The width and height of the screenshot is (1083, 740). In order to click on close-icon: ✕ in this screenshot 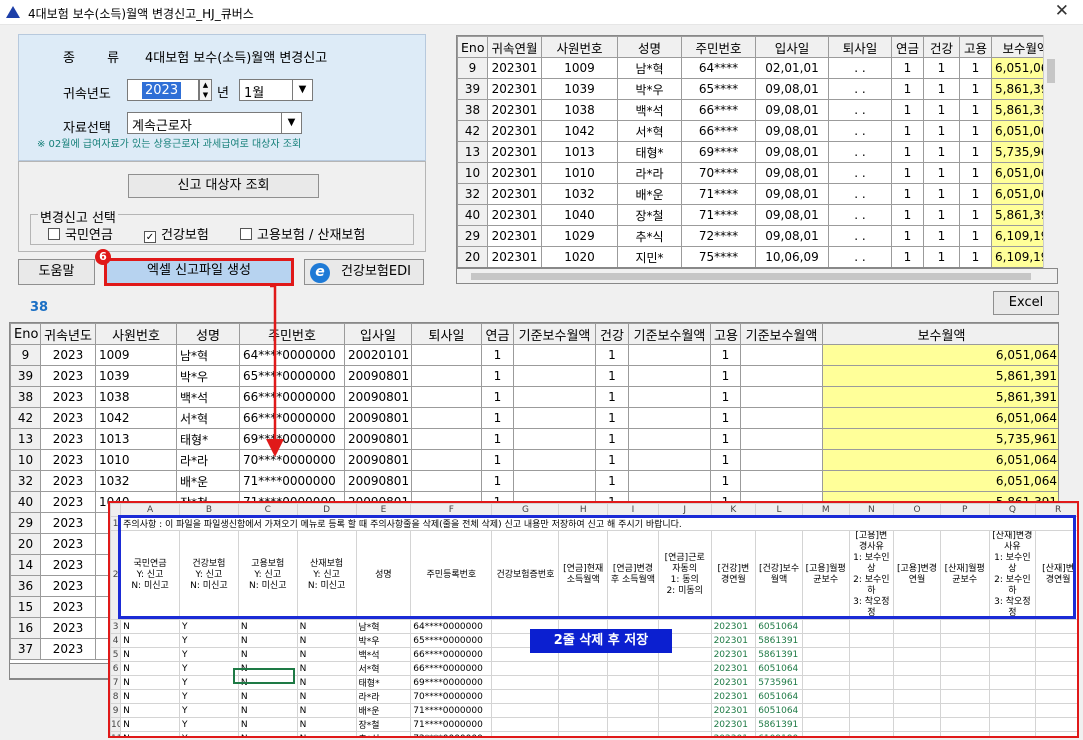, I will do `click(1062, 11)`.